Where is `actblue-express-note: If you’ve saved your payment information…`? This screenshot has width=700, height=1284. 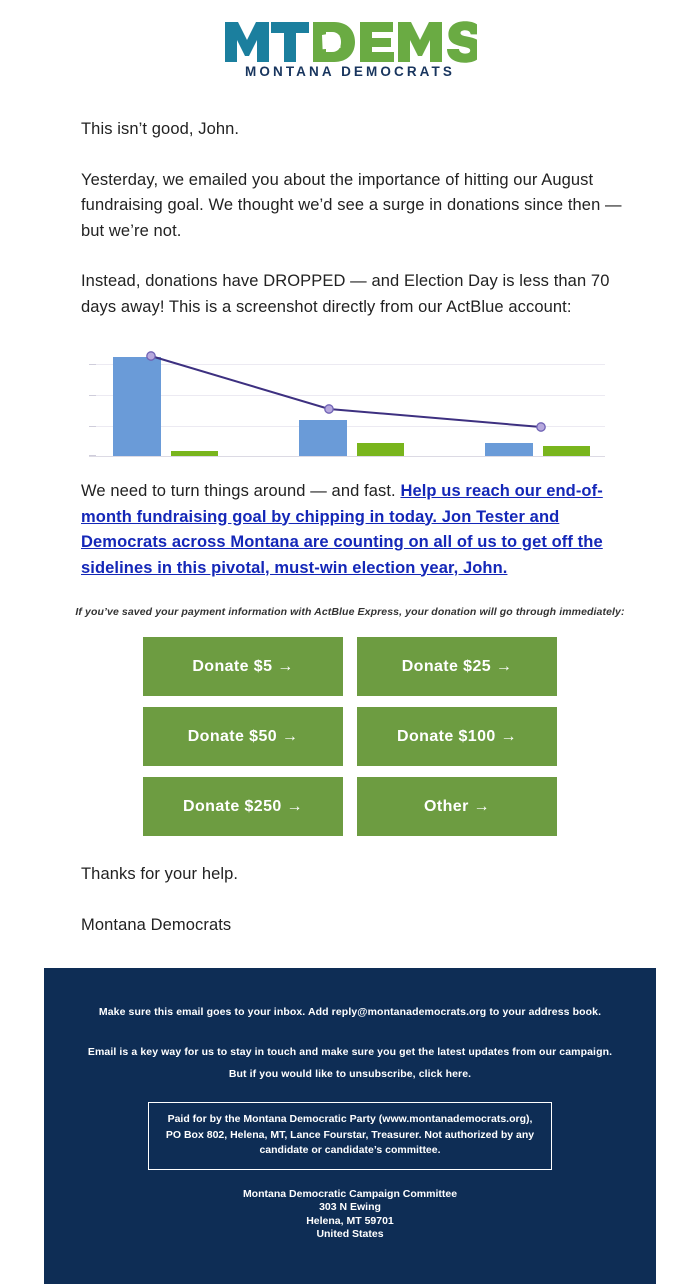
actblue-express-note: If you’ve saved your payment information… is located at coordinates (350, 612).